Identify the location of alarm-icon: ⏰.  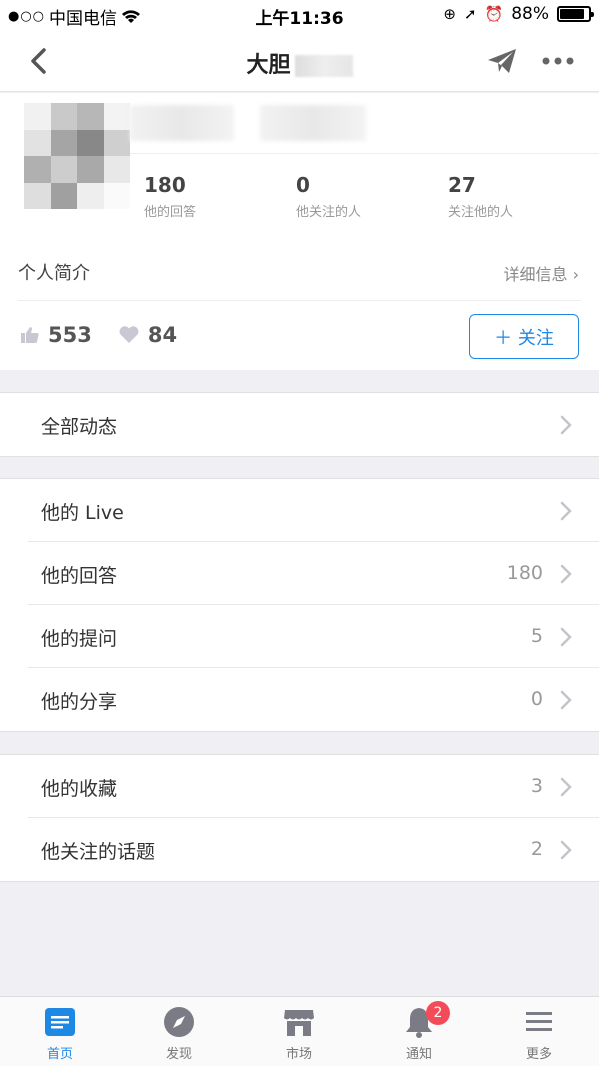
(494, 14).